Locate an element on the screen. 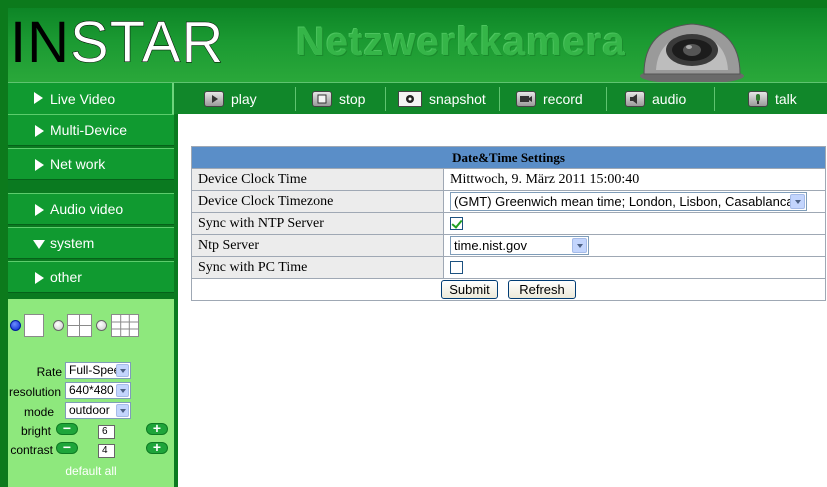 The height and width of the screenshot is (487, 827). play-label: play is located at coordinates (244, 98).